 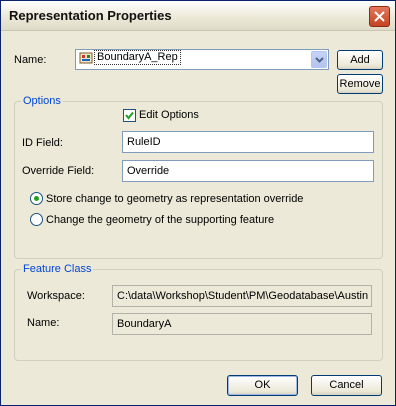 I want to click on workspace-label: Workspace:, so click(x=56, y=296).